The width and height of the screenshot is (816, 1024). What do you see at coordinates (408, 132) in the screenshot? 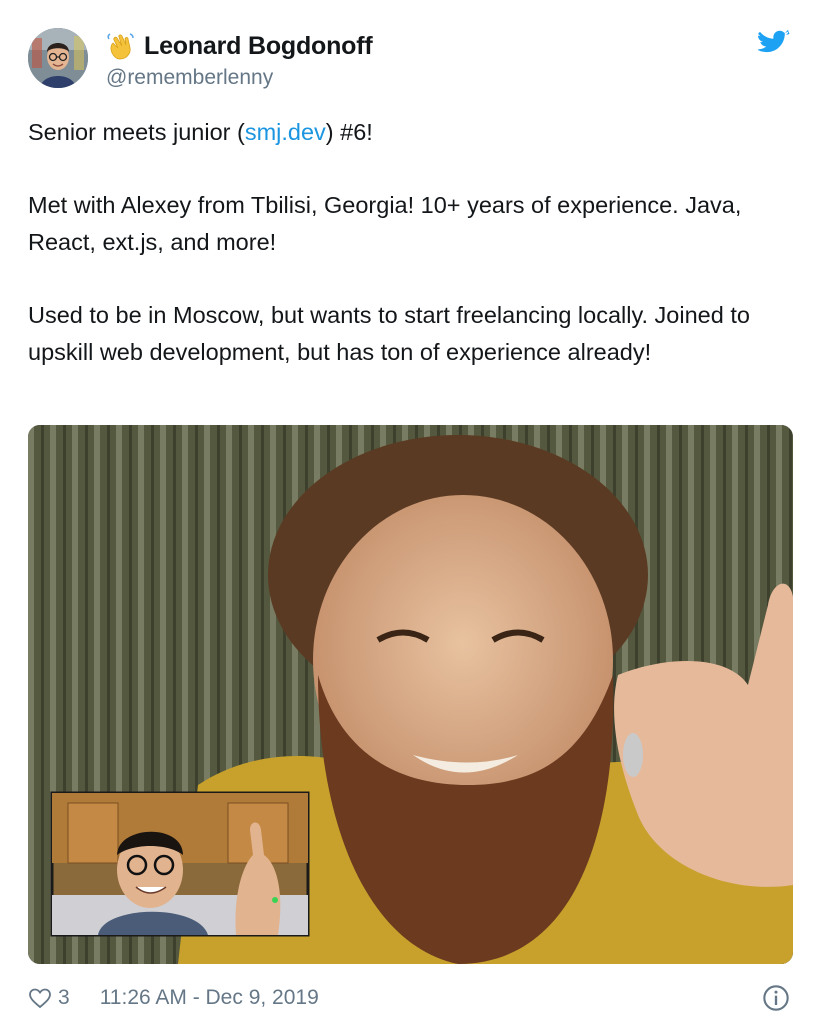
I see `tweet-line-1: Senior meets junior (smj.dev) #6!` at bounding box center [408, 132].